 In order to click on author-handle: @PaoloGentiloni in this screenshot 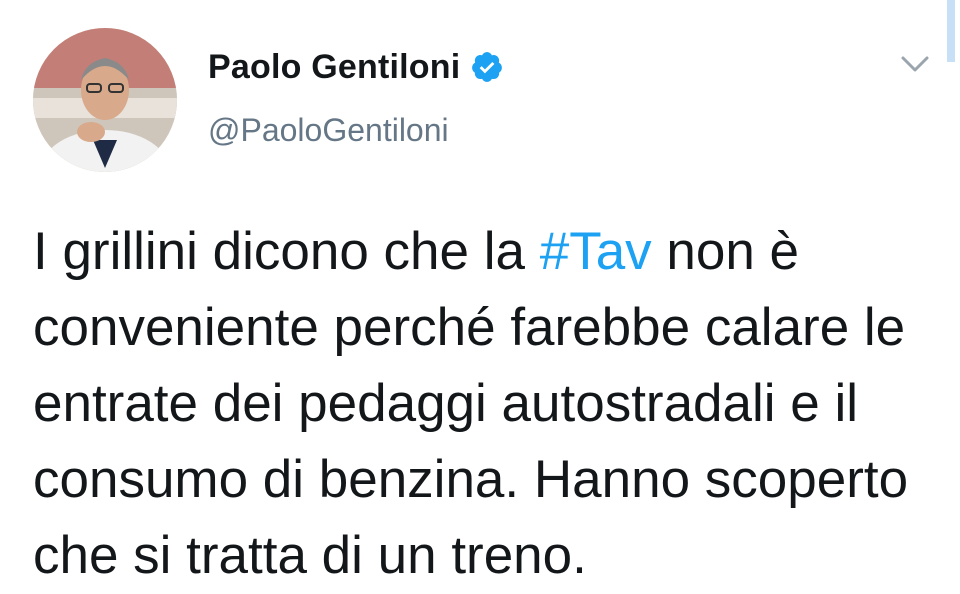, I will do `click(328, 130)`.